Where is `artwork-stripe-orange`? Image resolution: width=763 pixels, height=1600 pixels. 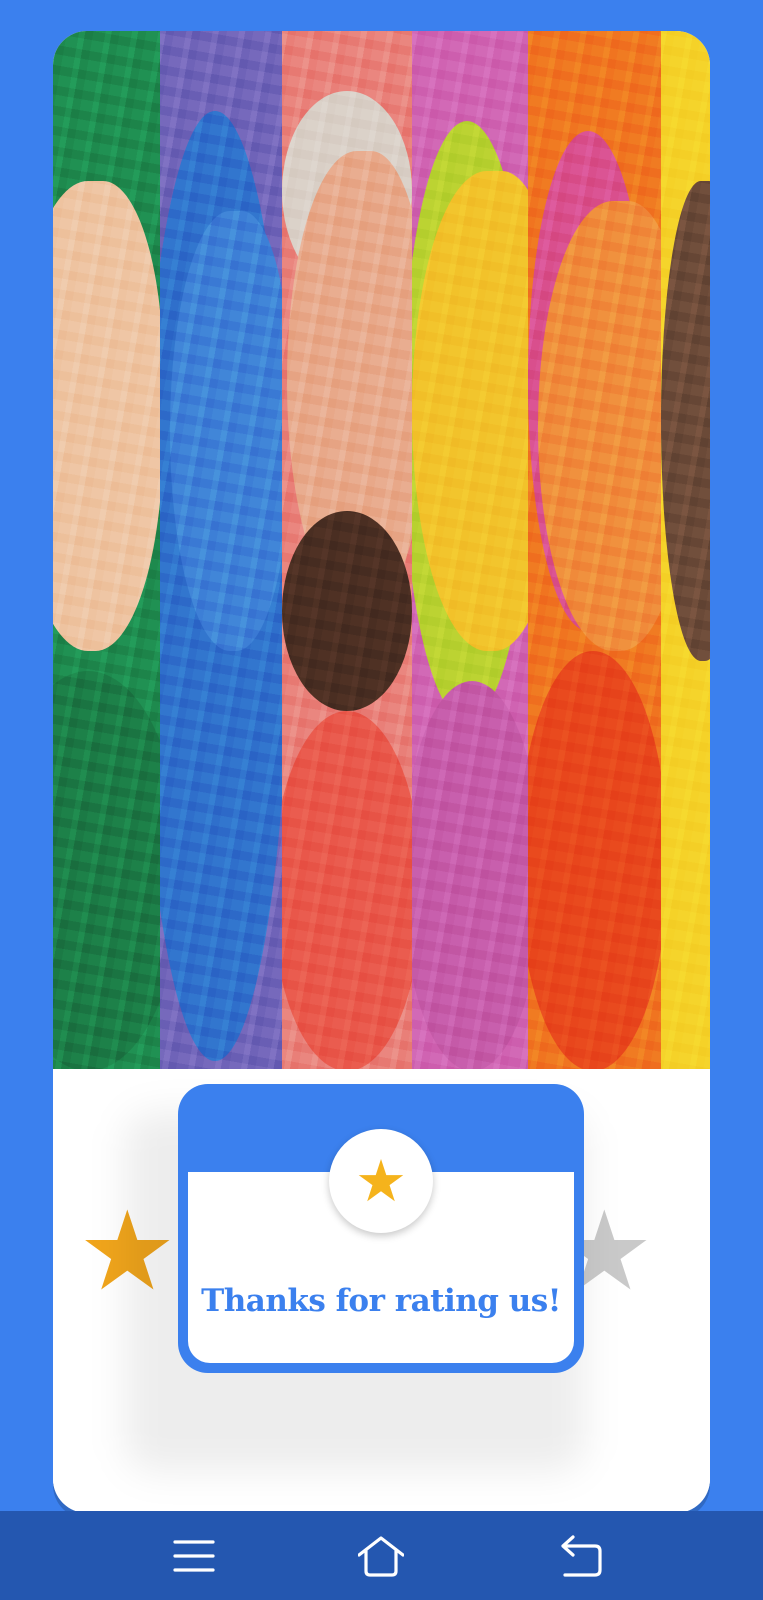
artwork-stripe-orange is located at coordinates (594, 550).